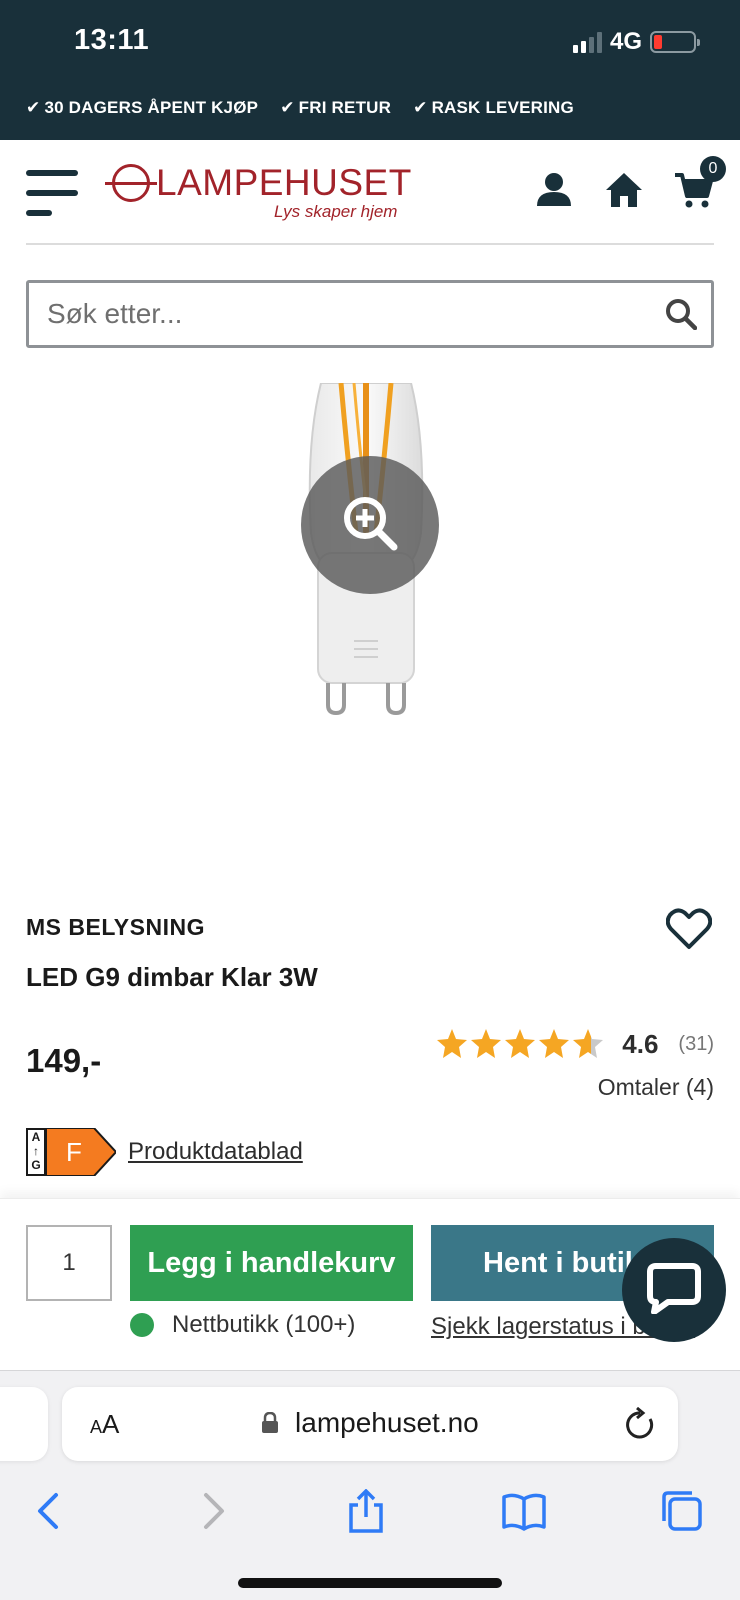  I want to click on reload-icon, so click(640, 1423).